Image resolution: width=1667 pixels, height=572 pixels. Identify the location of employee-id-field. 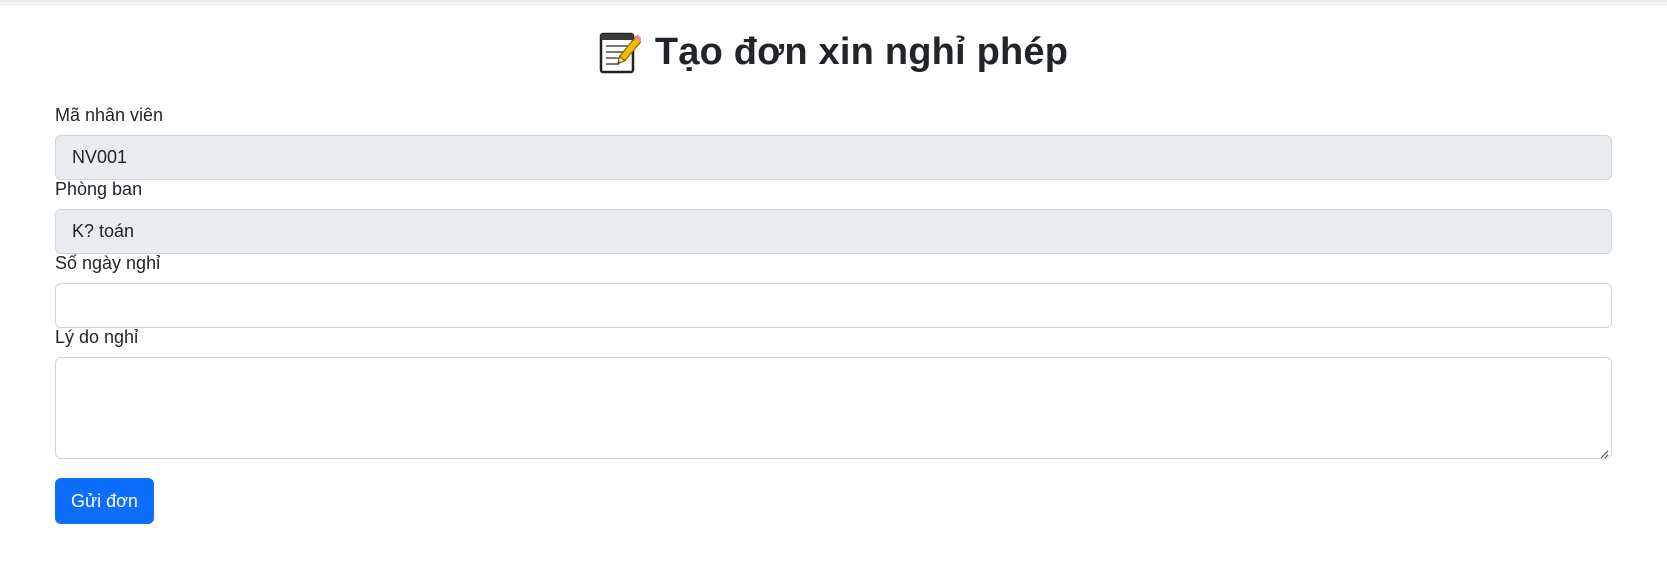
(833, 157).